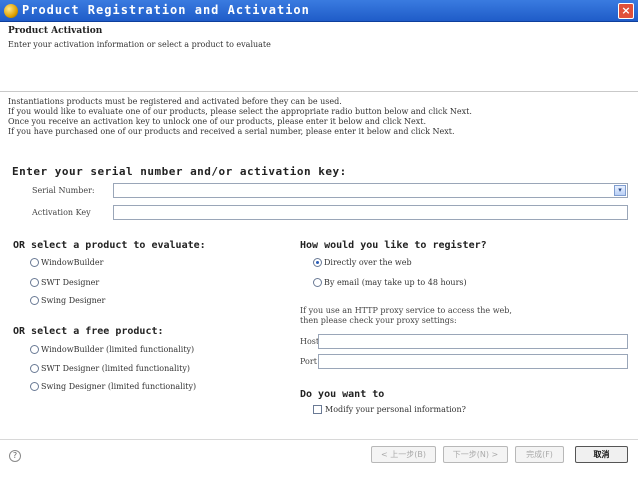  I want to click on close-button: ×, so click(626, 11).